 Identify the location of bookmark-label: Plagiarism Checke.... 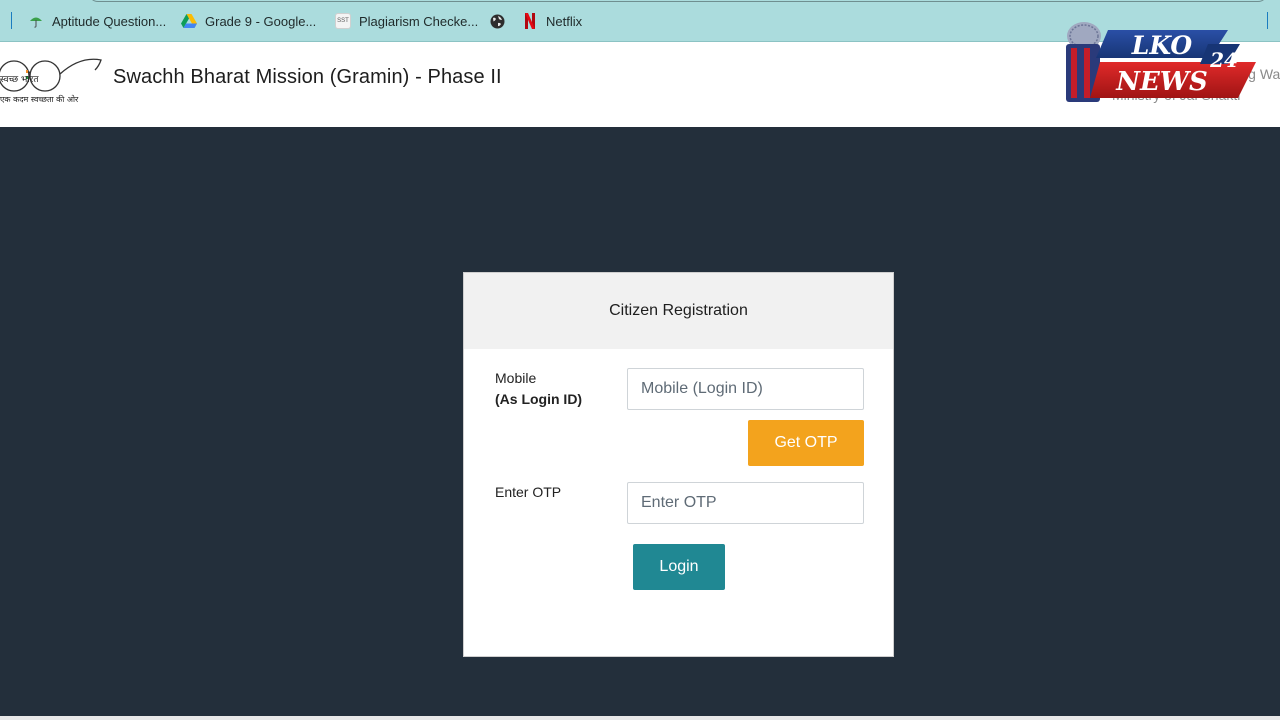
(419, 21).